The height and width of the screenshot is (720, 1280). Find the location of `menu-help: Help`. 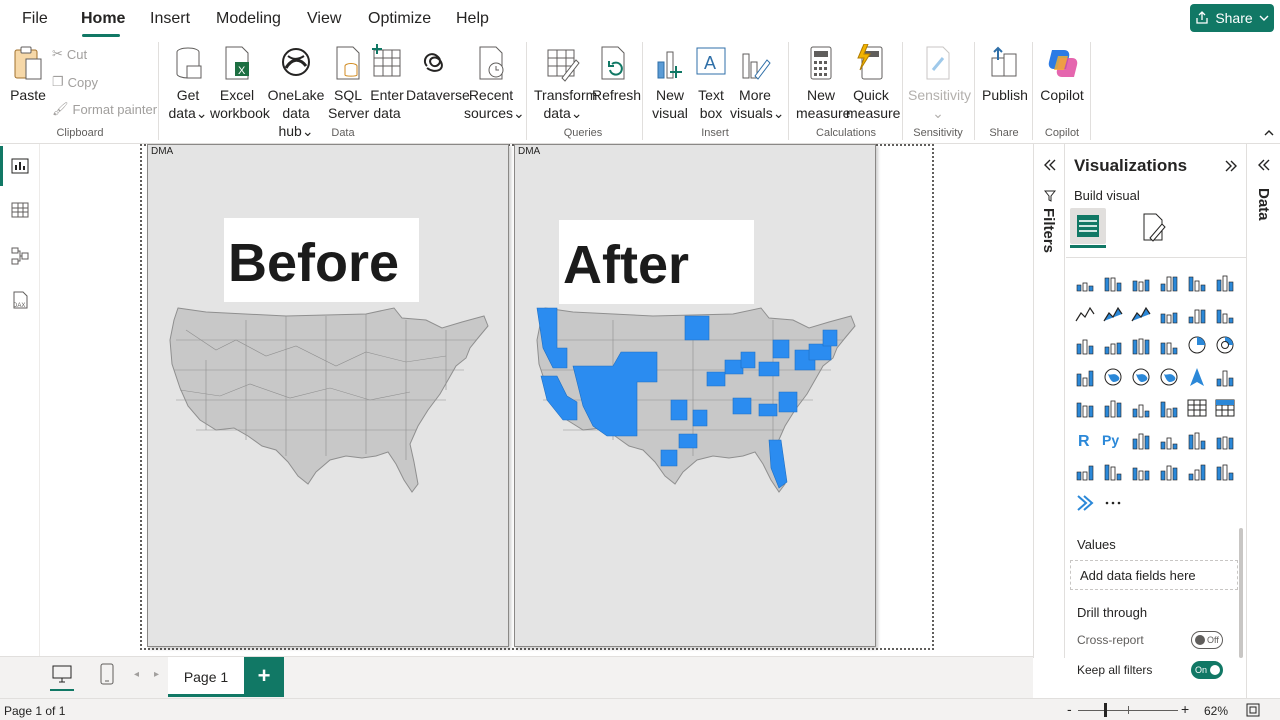

menu-help: Help is located at coordinates (472, 19).